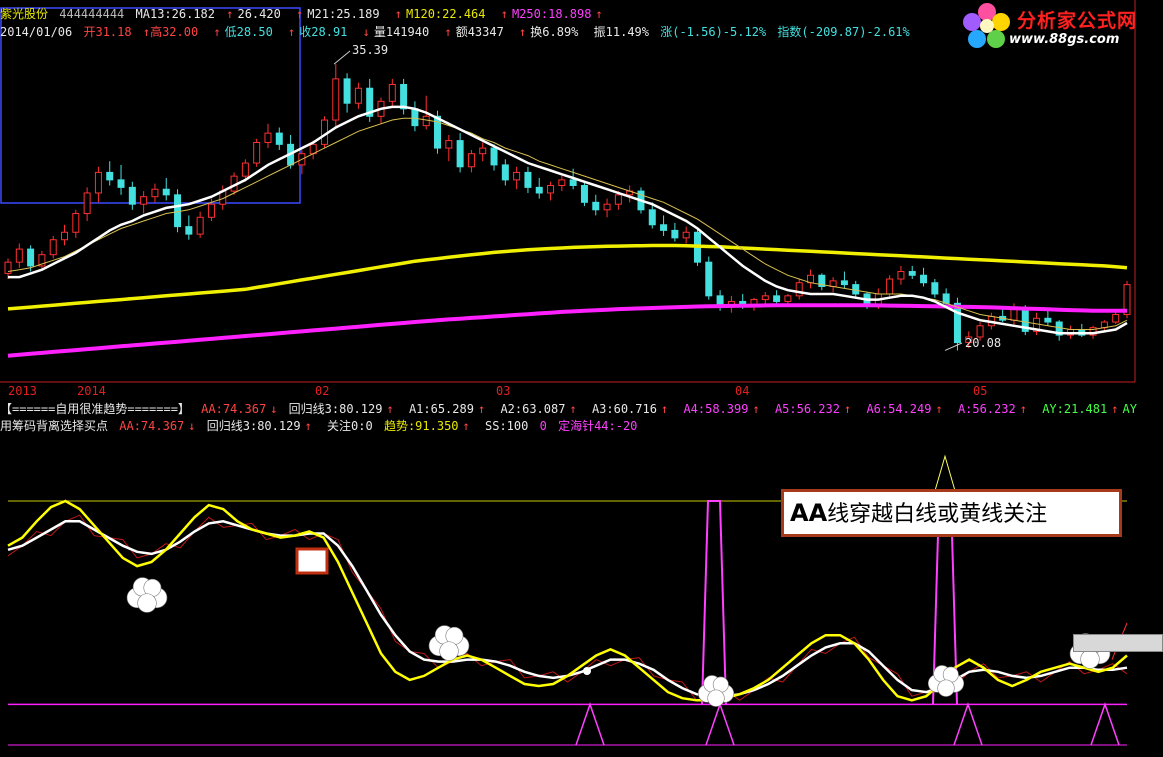 The width and height of the screenshot is (1163, 757). Describe the element at coordinates (503, 391) in the screenshot. I see `x-tick-03: 03` at that location.